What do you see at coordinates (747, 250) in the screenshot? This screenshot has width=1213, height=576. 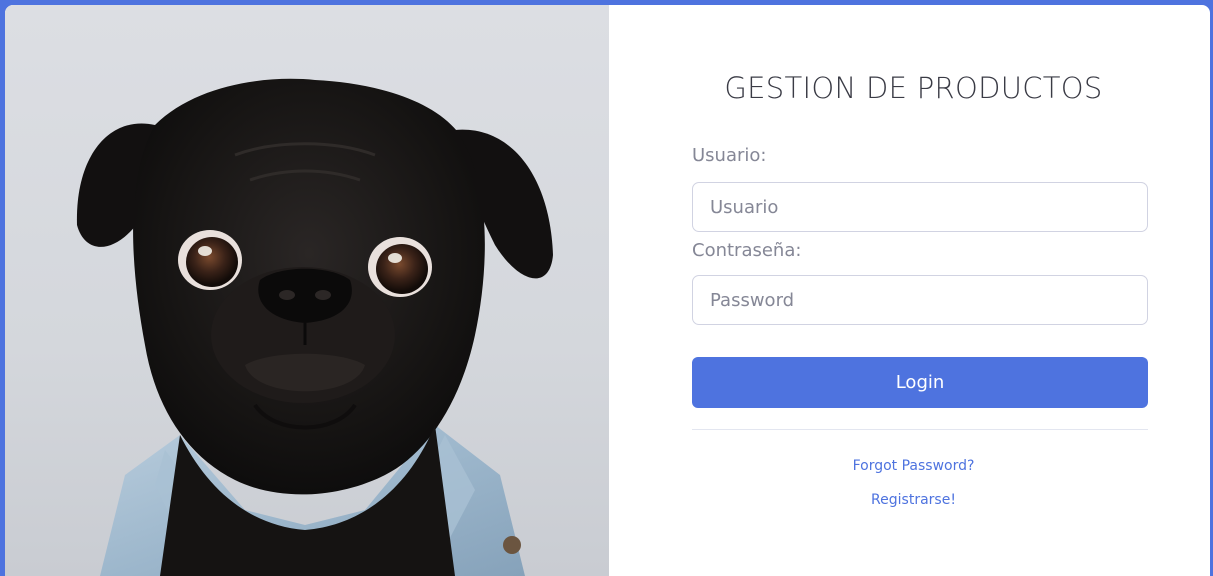 I see `password-label: Contraseña:` at bounding box center [747, 250].